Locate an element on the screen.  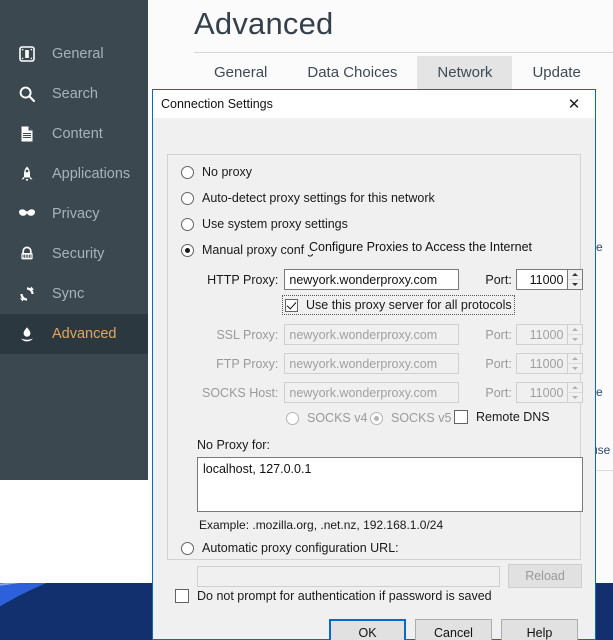
sidebar-item-label: General is located at coordinates (78, 54).